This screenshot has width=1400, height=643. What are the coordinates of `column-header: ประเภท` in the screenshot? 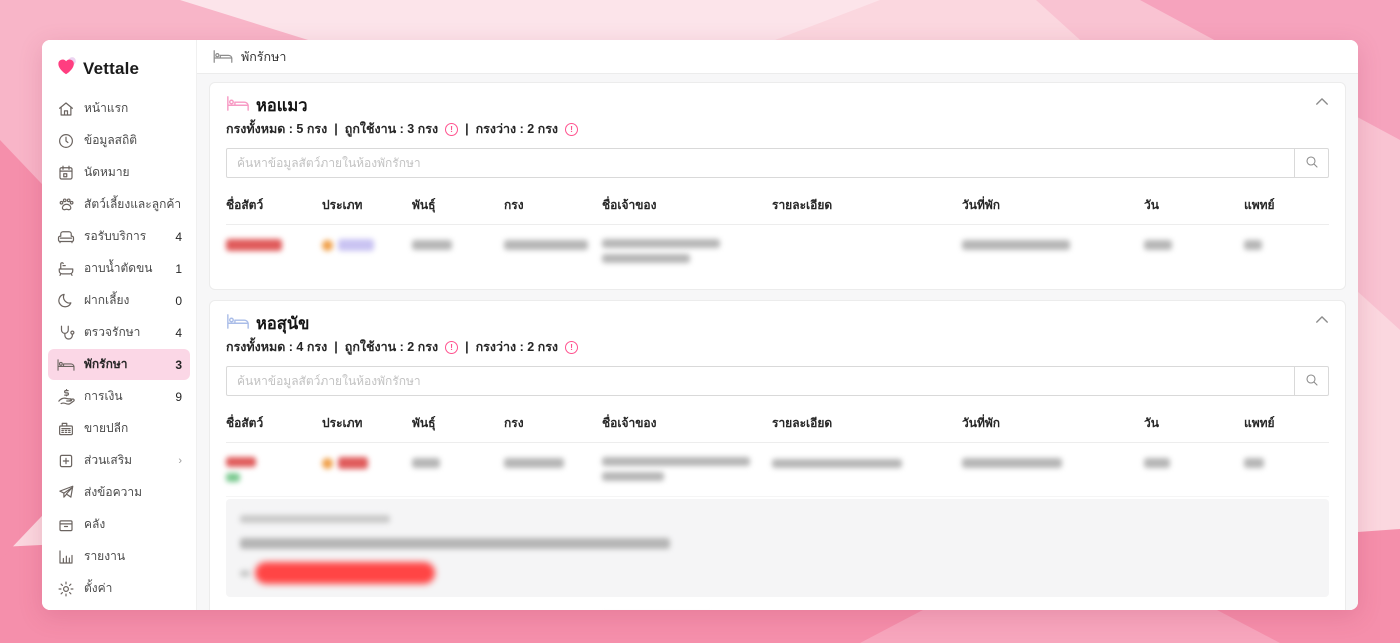 It's located at (342, 205).